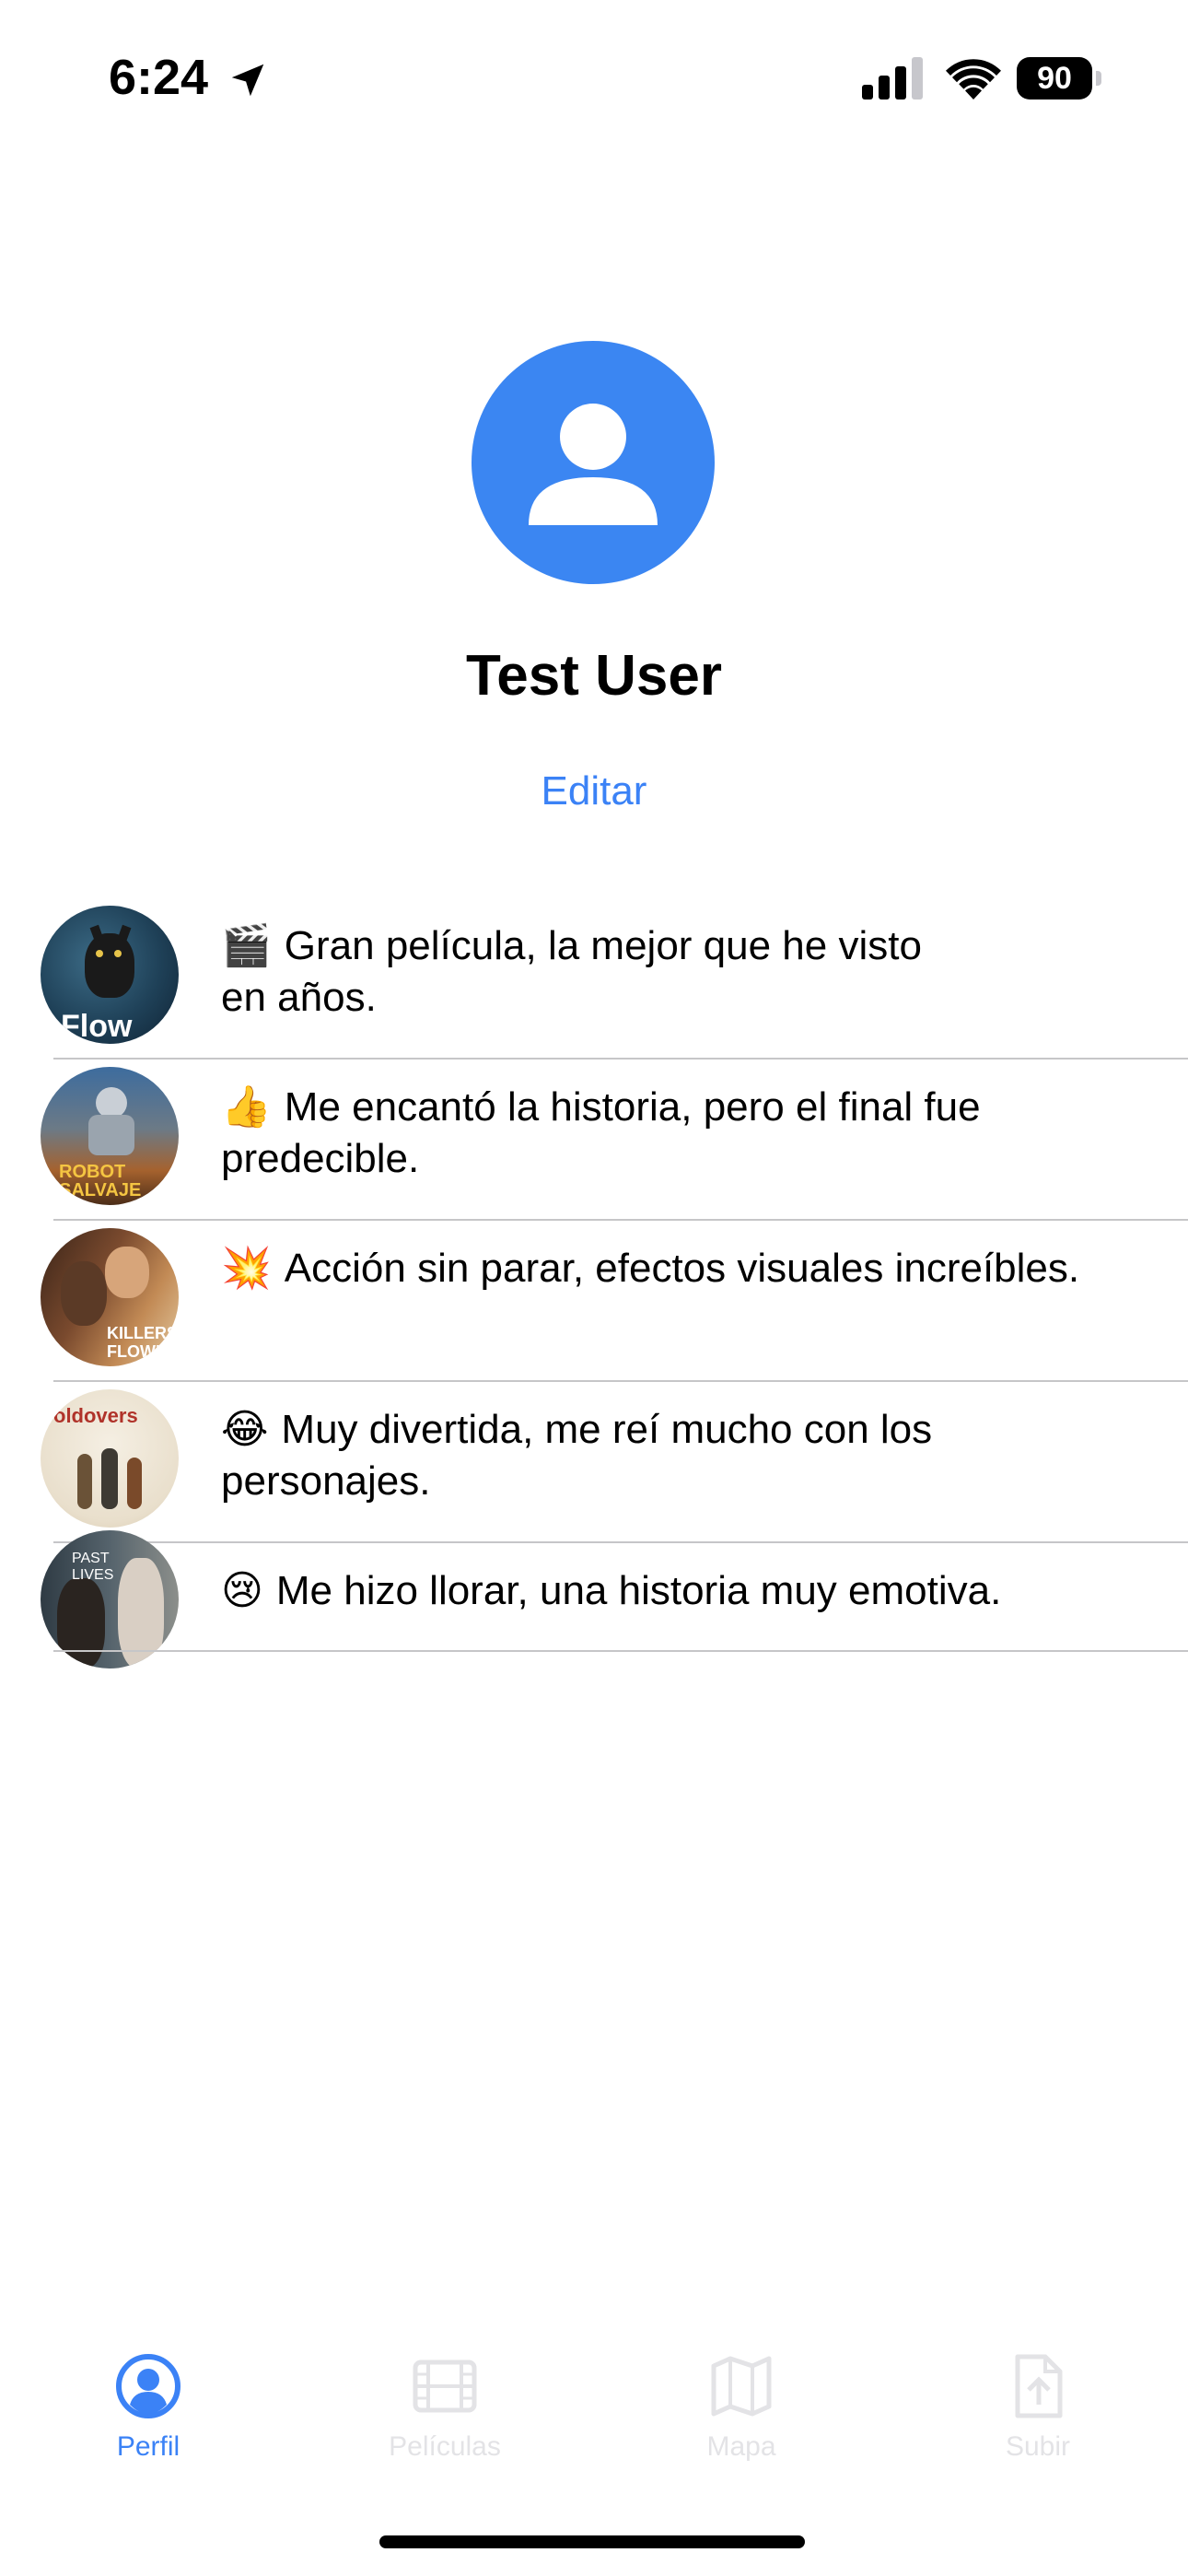 Image resolution: width=1188 pixels, height=2576 pixels. Describe the element at coordinates (1054, 78) in the screenshot. I see `battery-level: 90` at that location.